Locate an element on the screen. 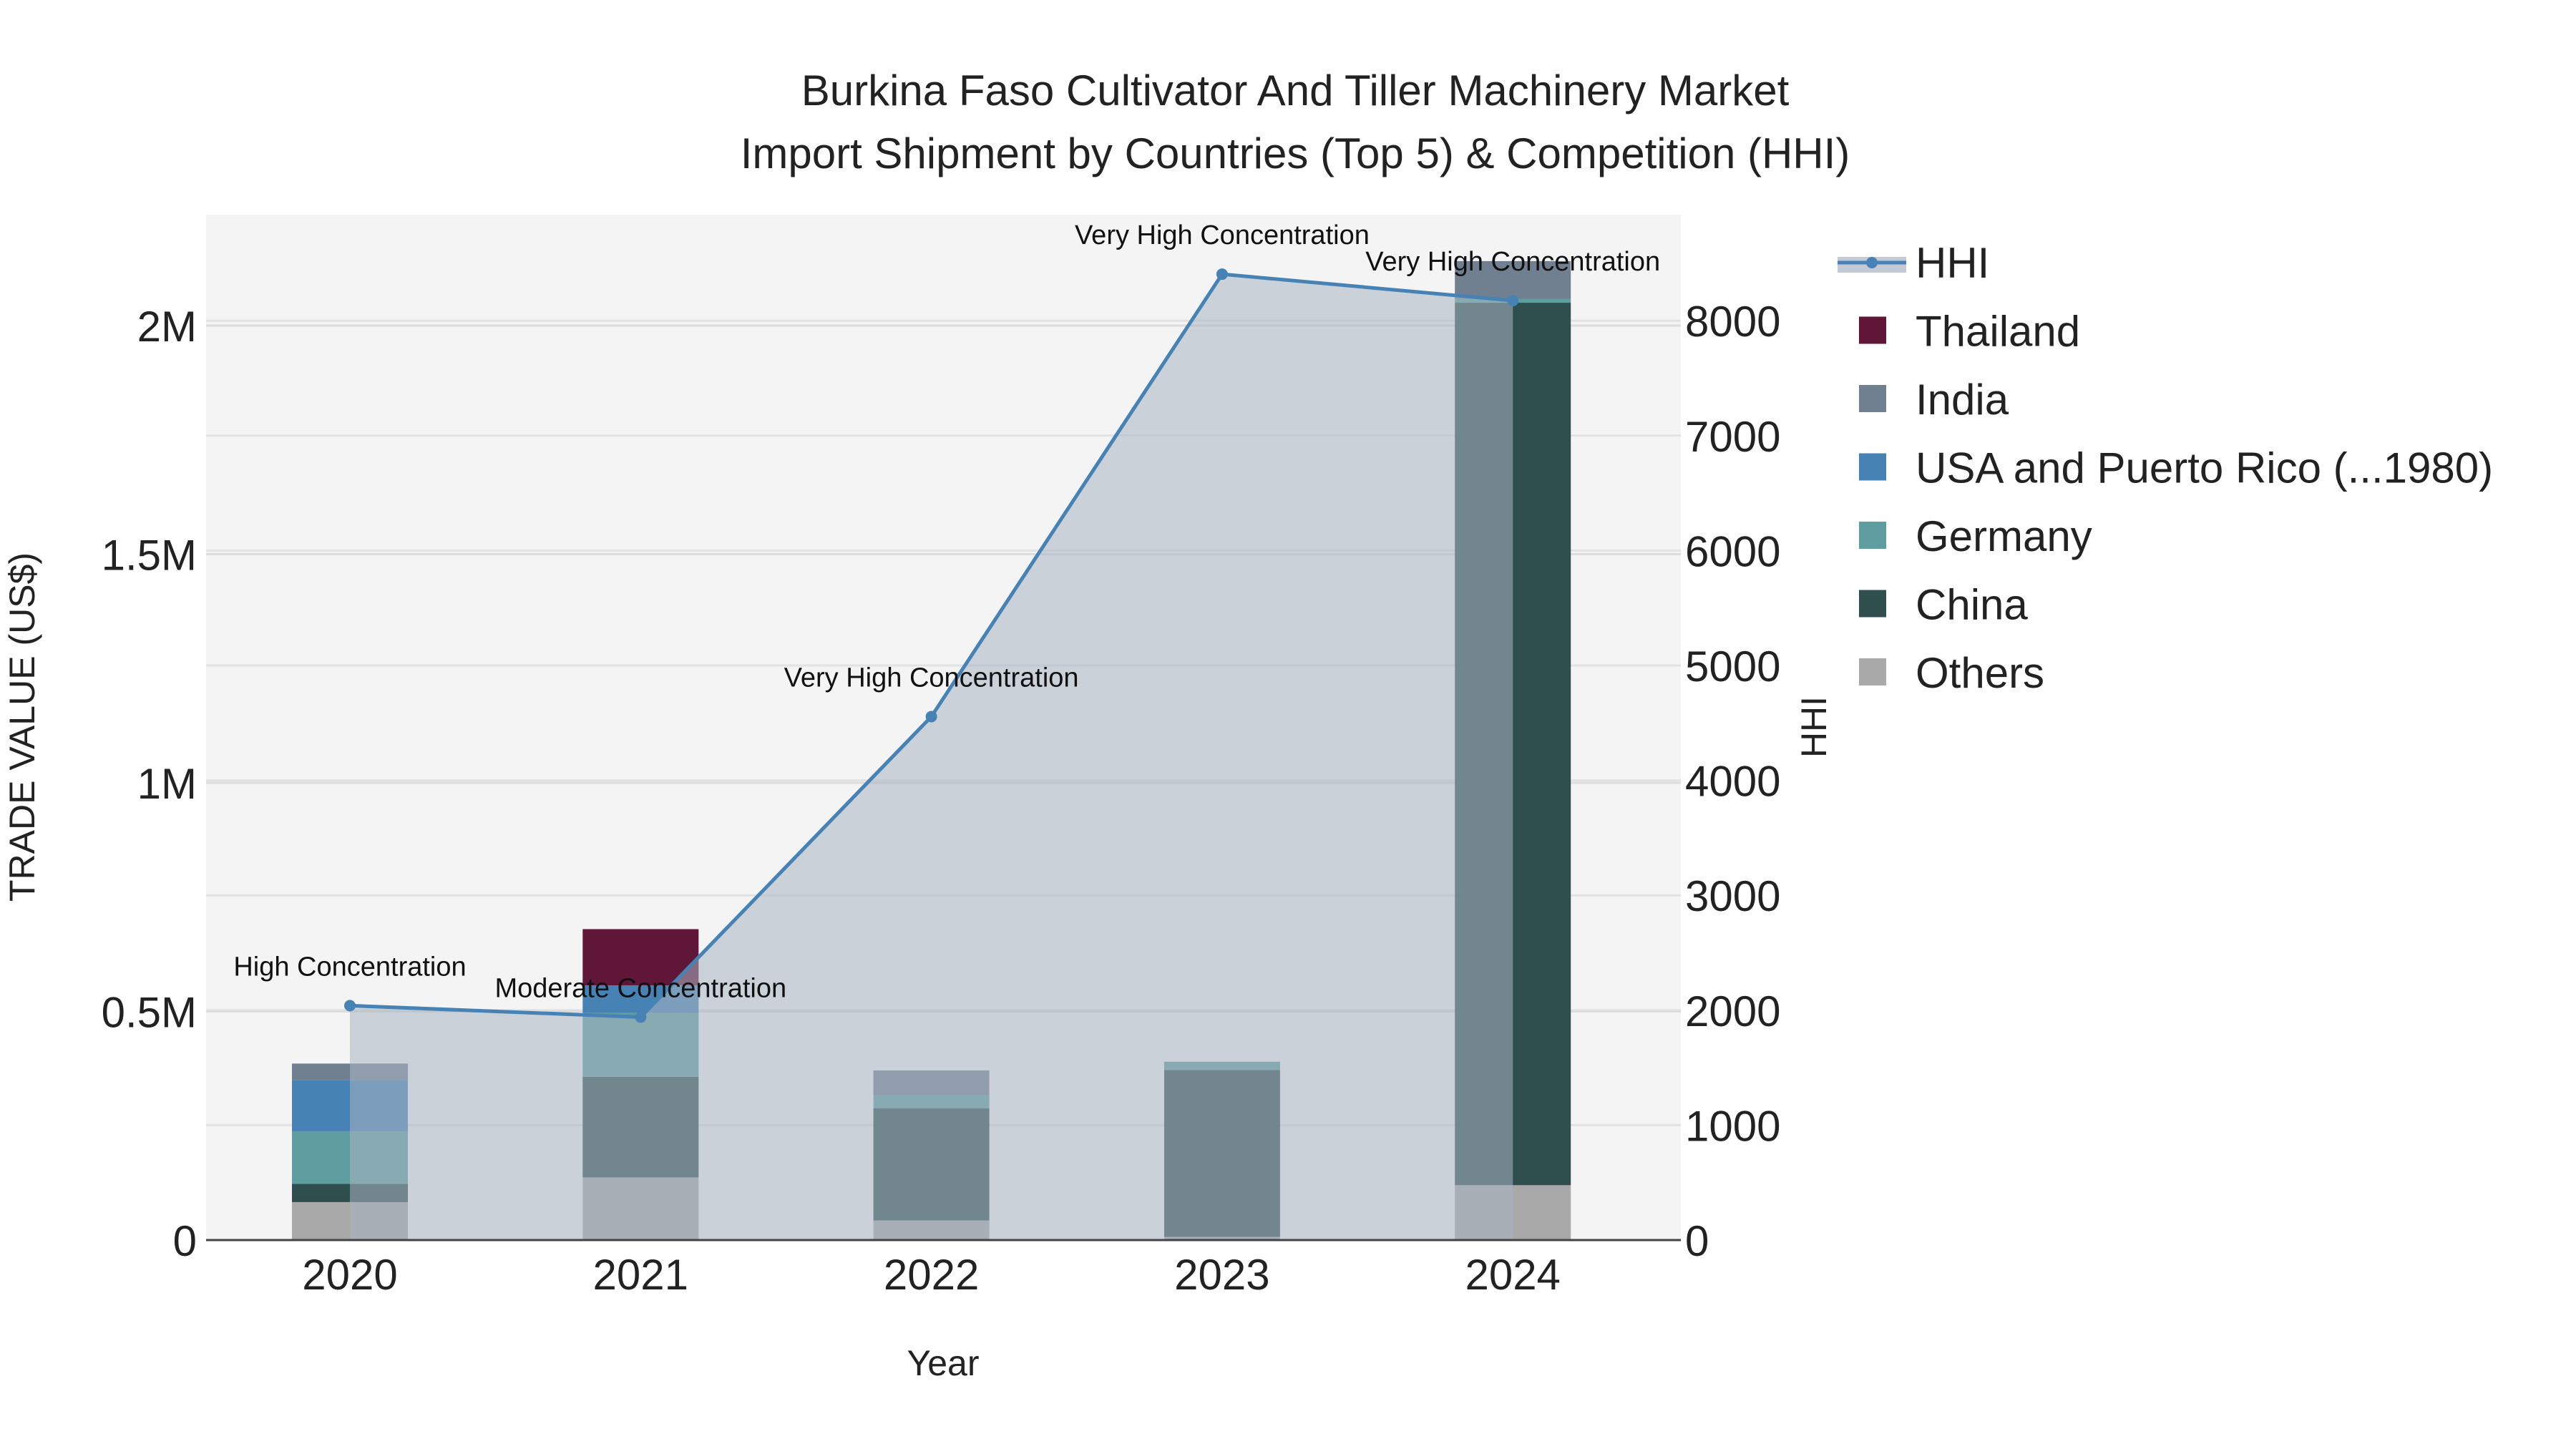 The image size is (2576, 1449). legend-label: Thailand is located at coordinates (1998, 332).